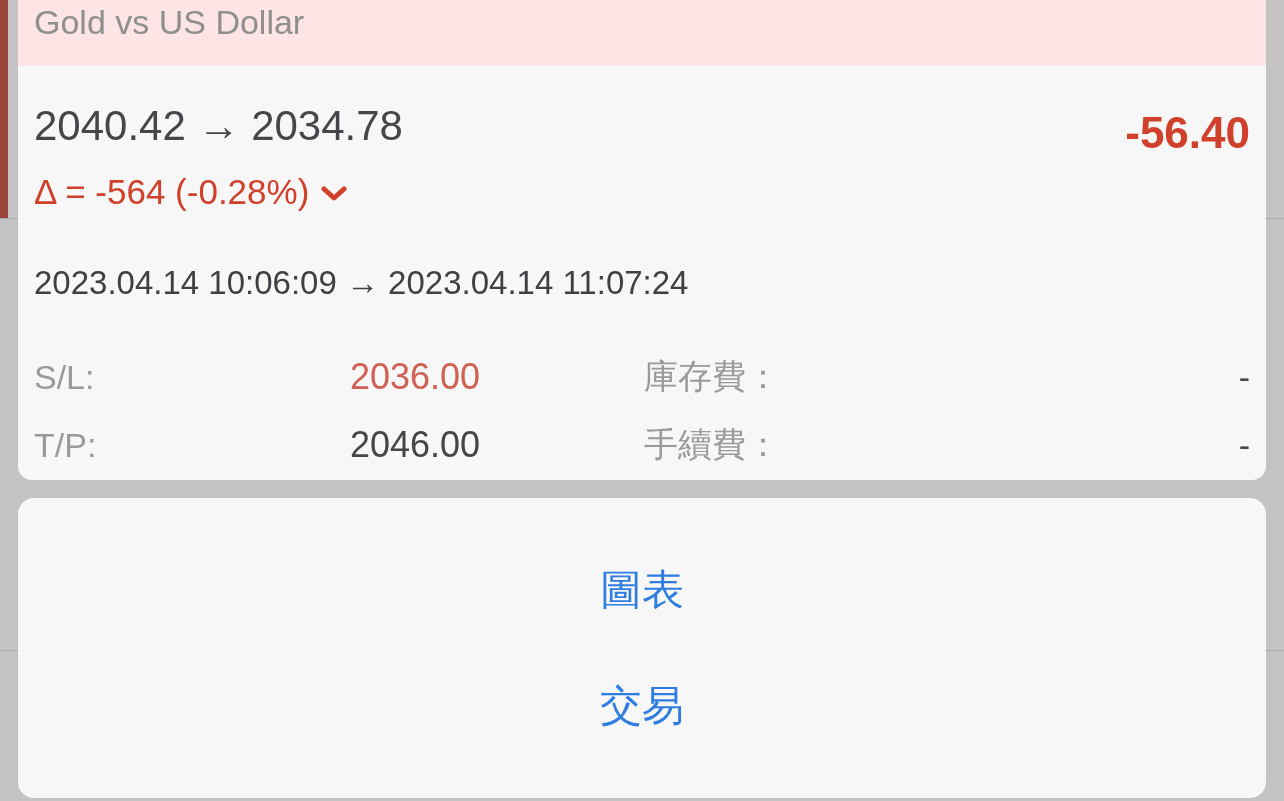 The image size is (1284, 801). I want to click on symbol-description: Gold vs US Dollar, so click(169, 22).